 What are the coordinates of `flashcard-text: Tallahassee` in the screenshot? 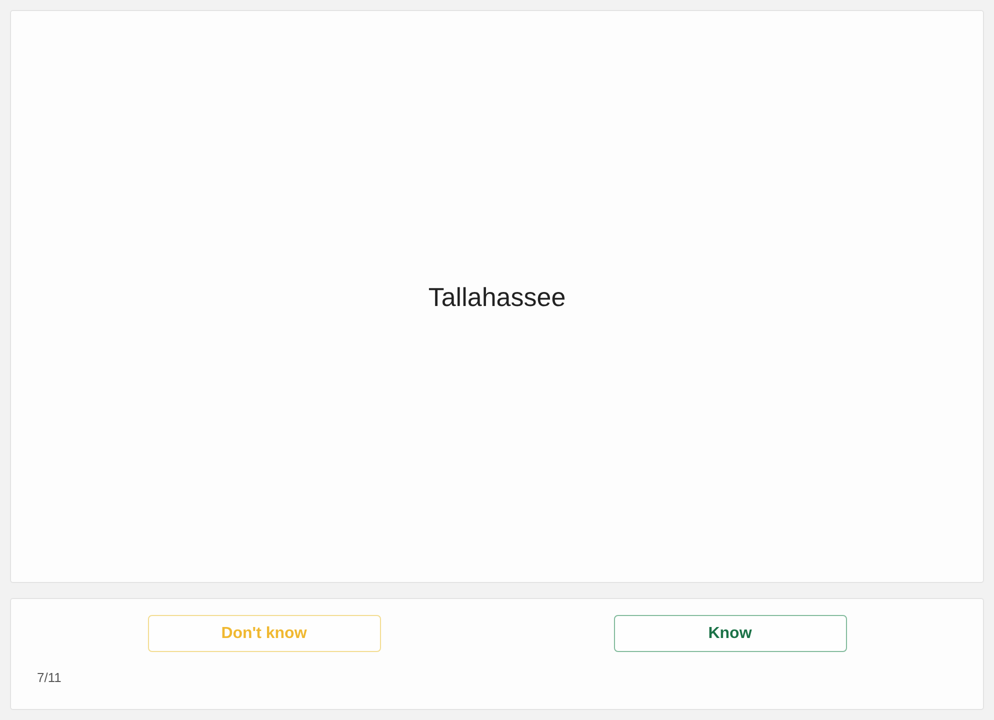 It's located at (497, 297).